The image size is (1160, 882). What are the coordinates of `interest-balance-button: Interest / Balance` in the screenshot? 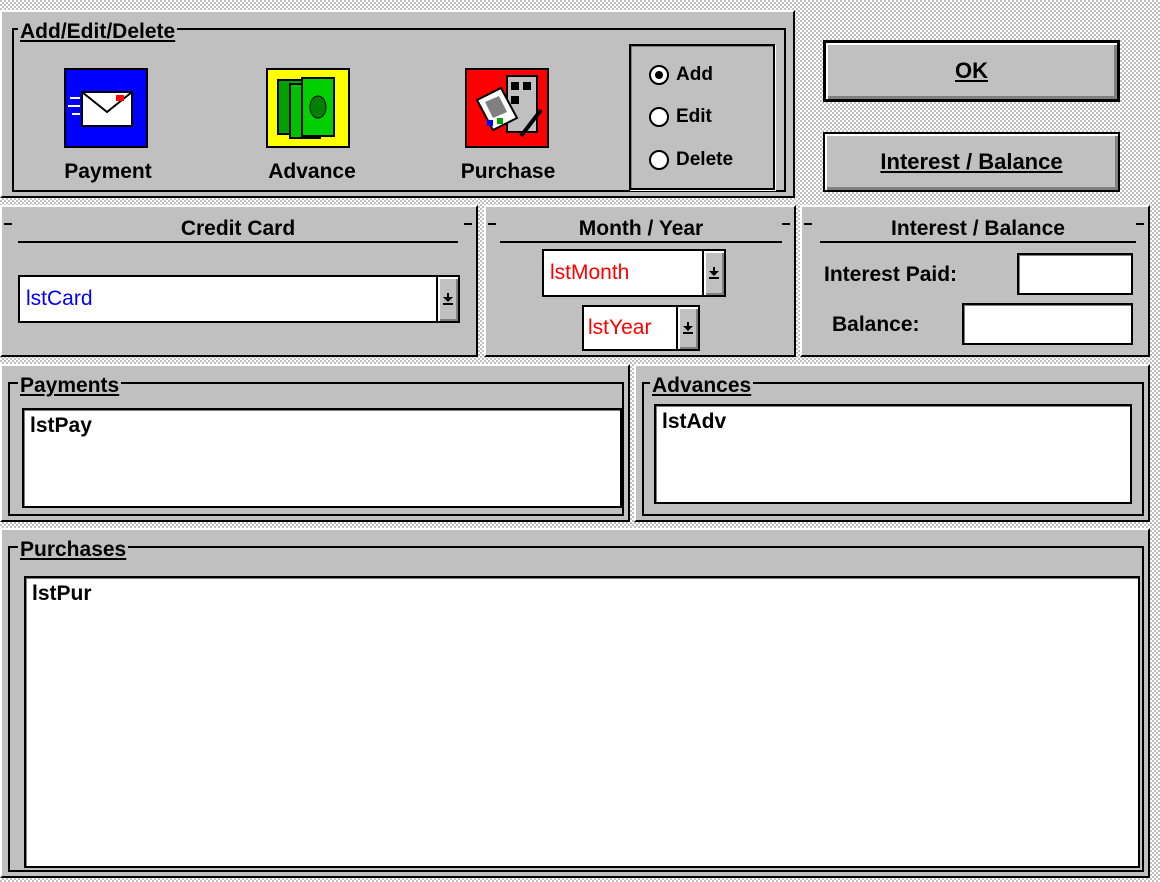 It's located at (971, 162).